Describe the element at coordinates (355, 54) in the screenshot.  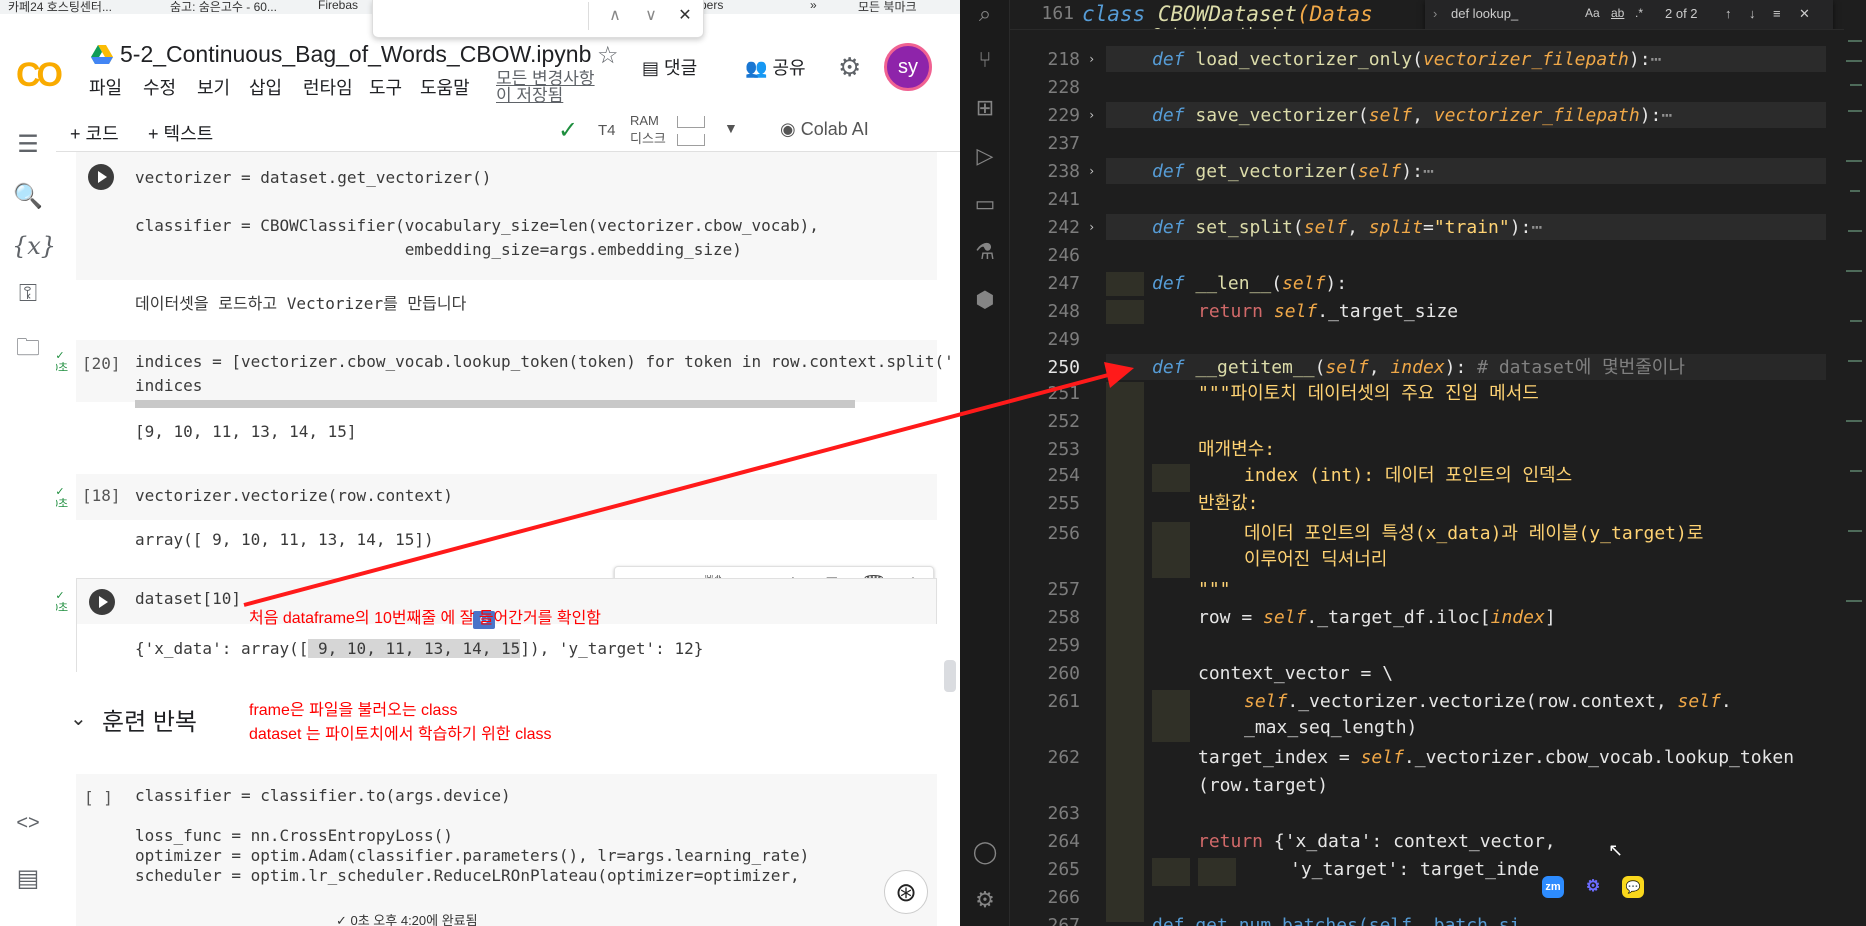
I see `notebook-title: 5-2_Continuous_Bag_of_Words_CBOW.ipynb` at that location.